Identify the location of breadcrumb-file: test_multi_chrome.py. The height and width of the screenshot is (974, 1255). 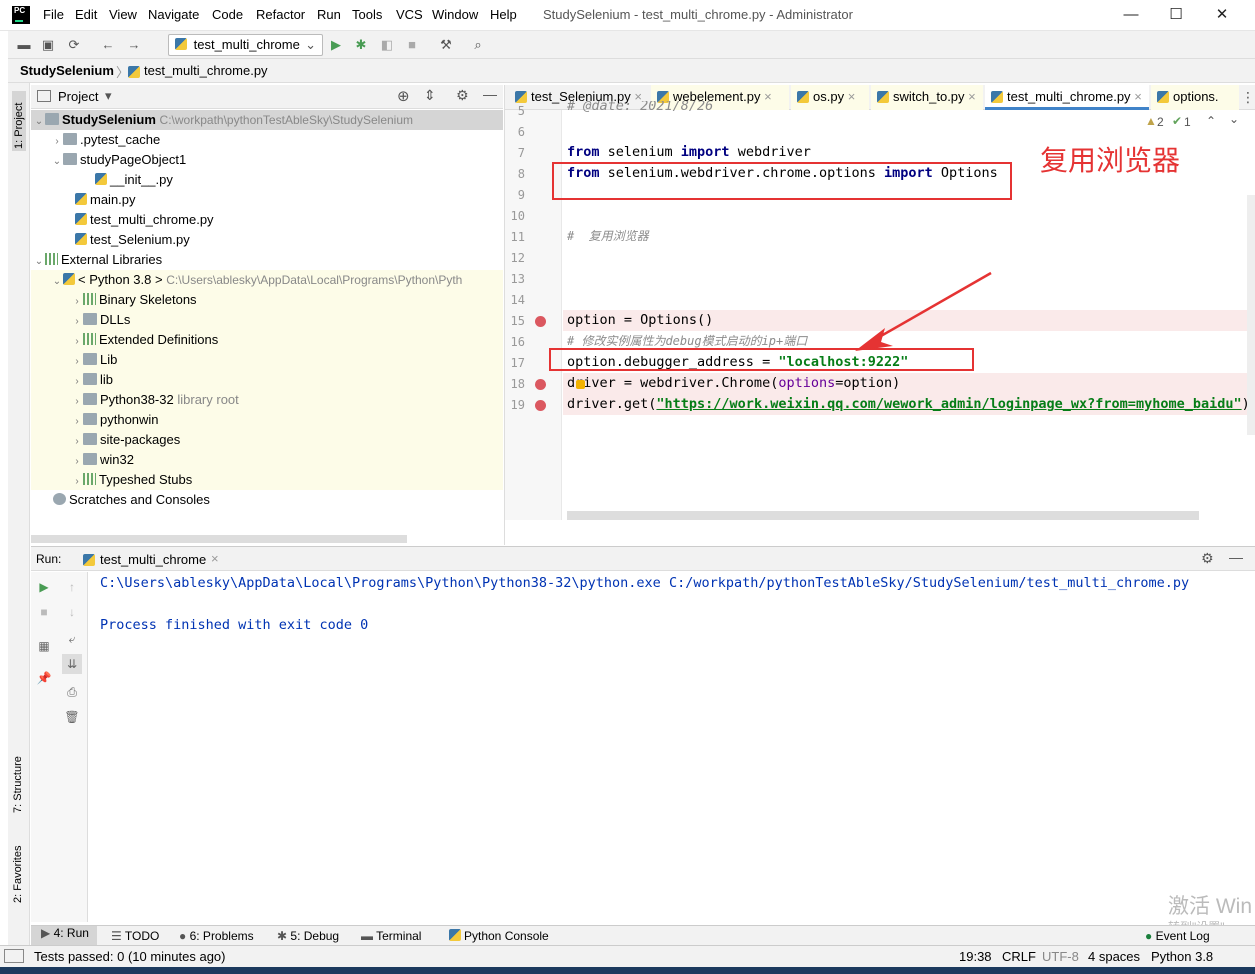
(206, 70).